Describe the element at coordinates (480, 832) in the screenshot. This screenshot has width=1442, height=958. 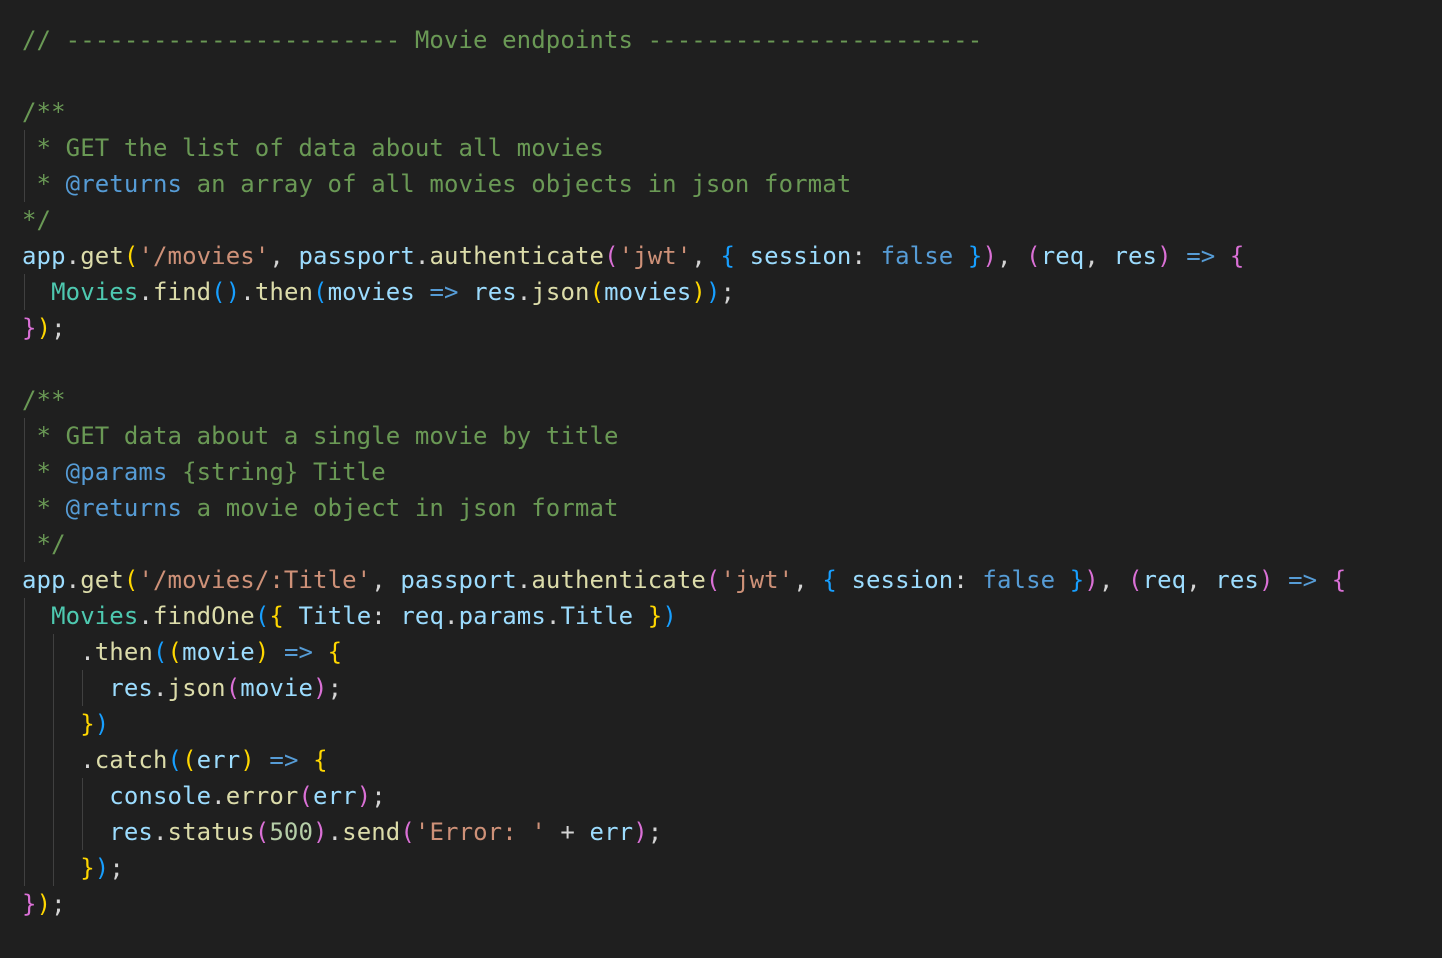
I see `code-token: 'Error: '` at that location.